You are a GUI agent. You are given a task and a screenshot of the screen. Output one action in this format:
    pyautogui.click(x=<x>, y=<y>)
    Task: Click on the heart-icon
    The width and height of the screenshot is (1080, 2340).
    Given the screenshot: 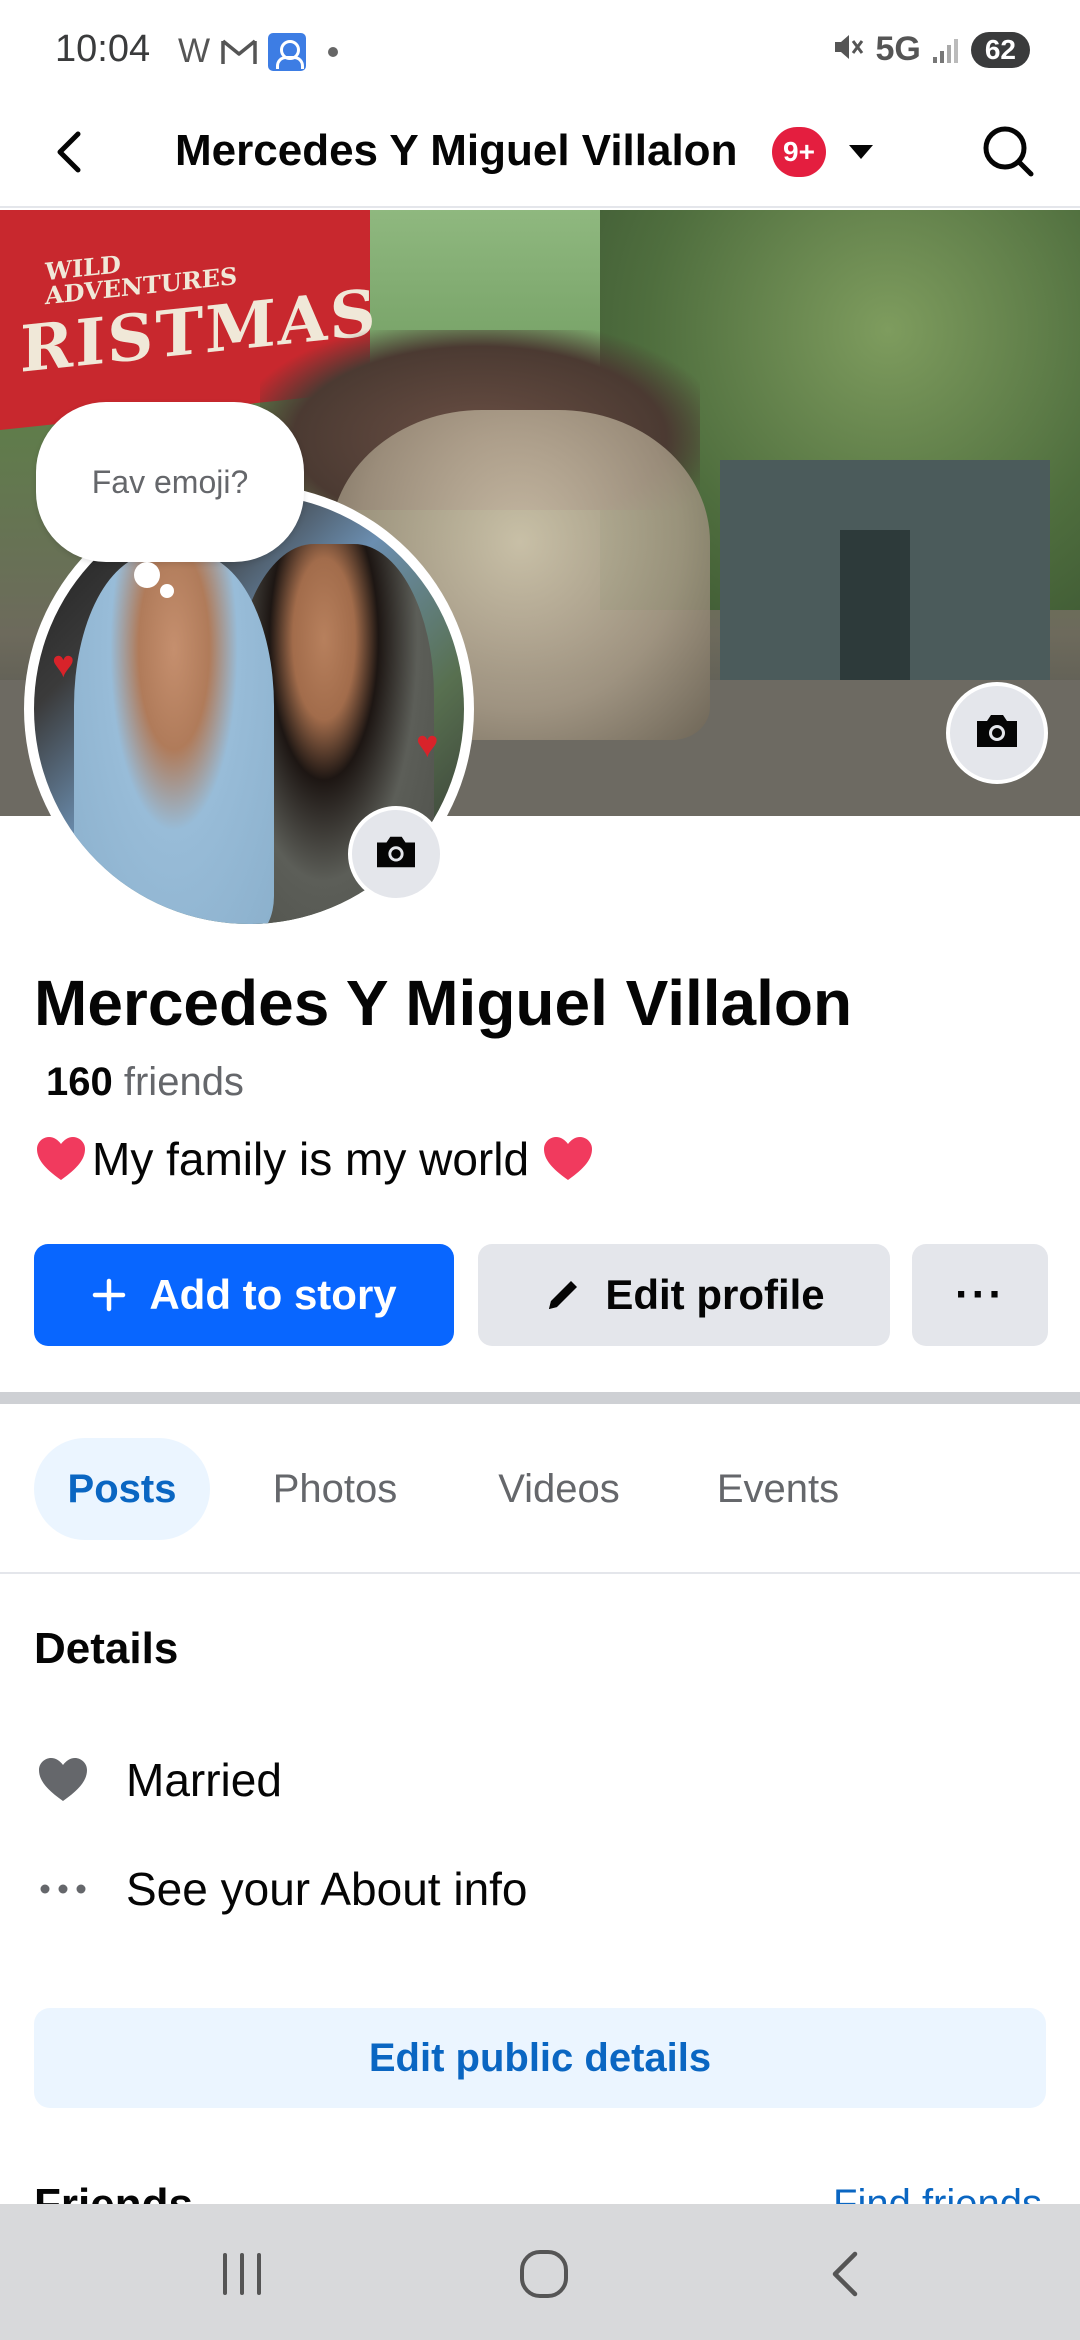 What is the action you would take?
    pyautogui.click(x=63, y=1780)
    